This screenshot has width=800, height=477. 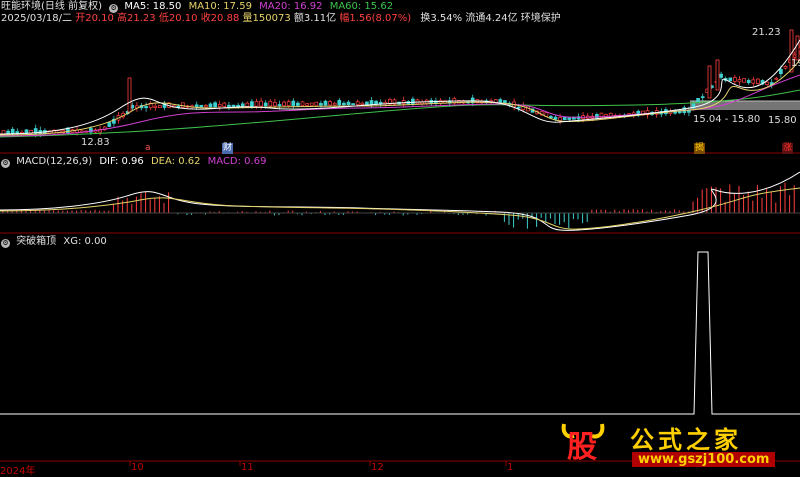 I want to click on box-upper-label: 15.80, so click(x=782, y=120).